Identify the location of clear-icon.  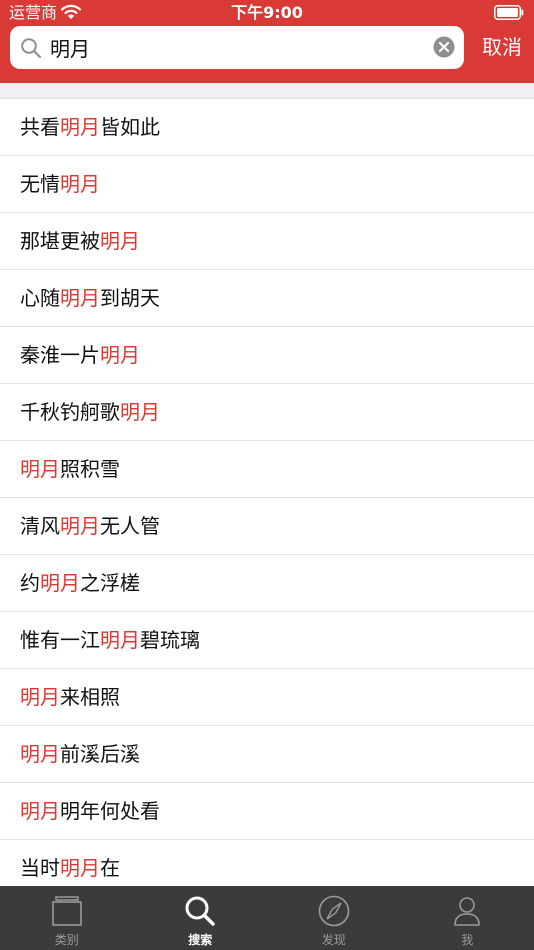
(444, 47).